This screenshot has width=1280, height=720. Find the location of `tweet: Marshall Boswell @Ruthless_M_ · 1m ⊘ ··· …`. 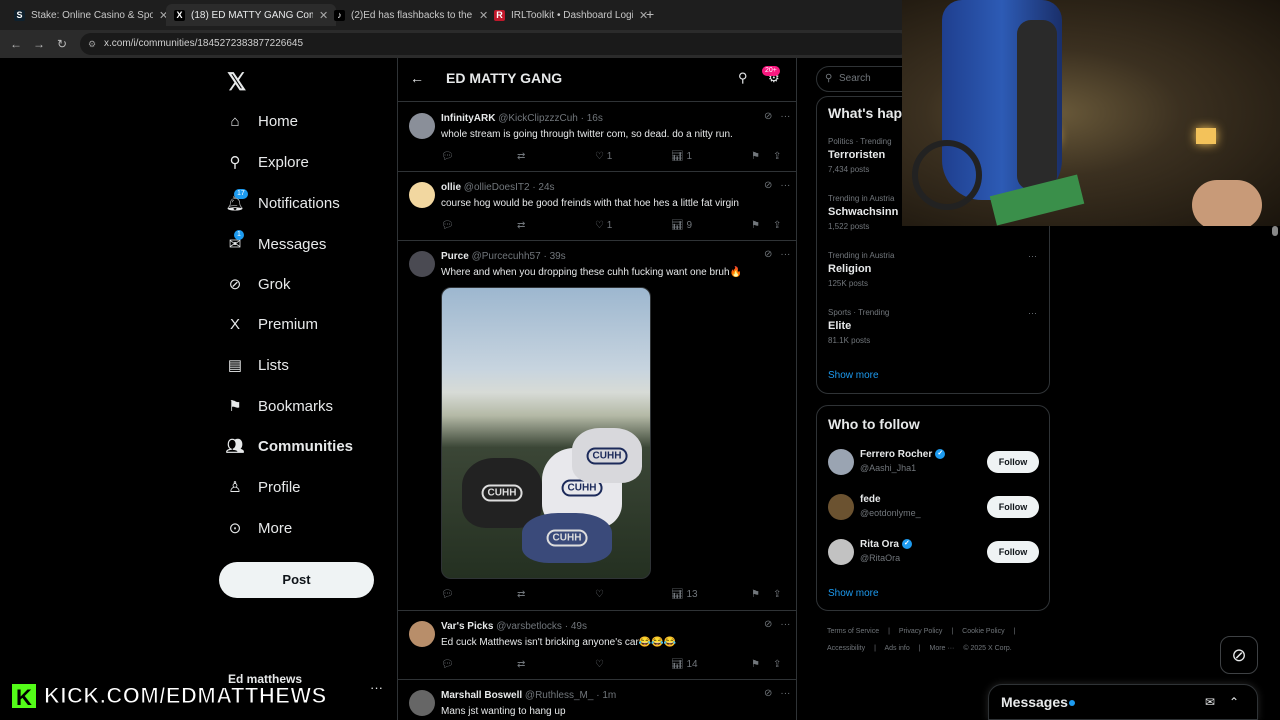

tweet: Marshall Boswell @Ruthless_M_ · 1m ⊘ ··· … is located at coordinates (597, 700).